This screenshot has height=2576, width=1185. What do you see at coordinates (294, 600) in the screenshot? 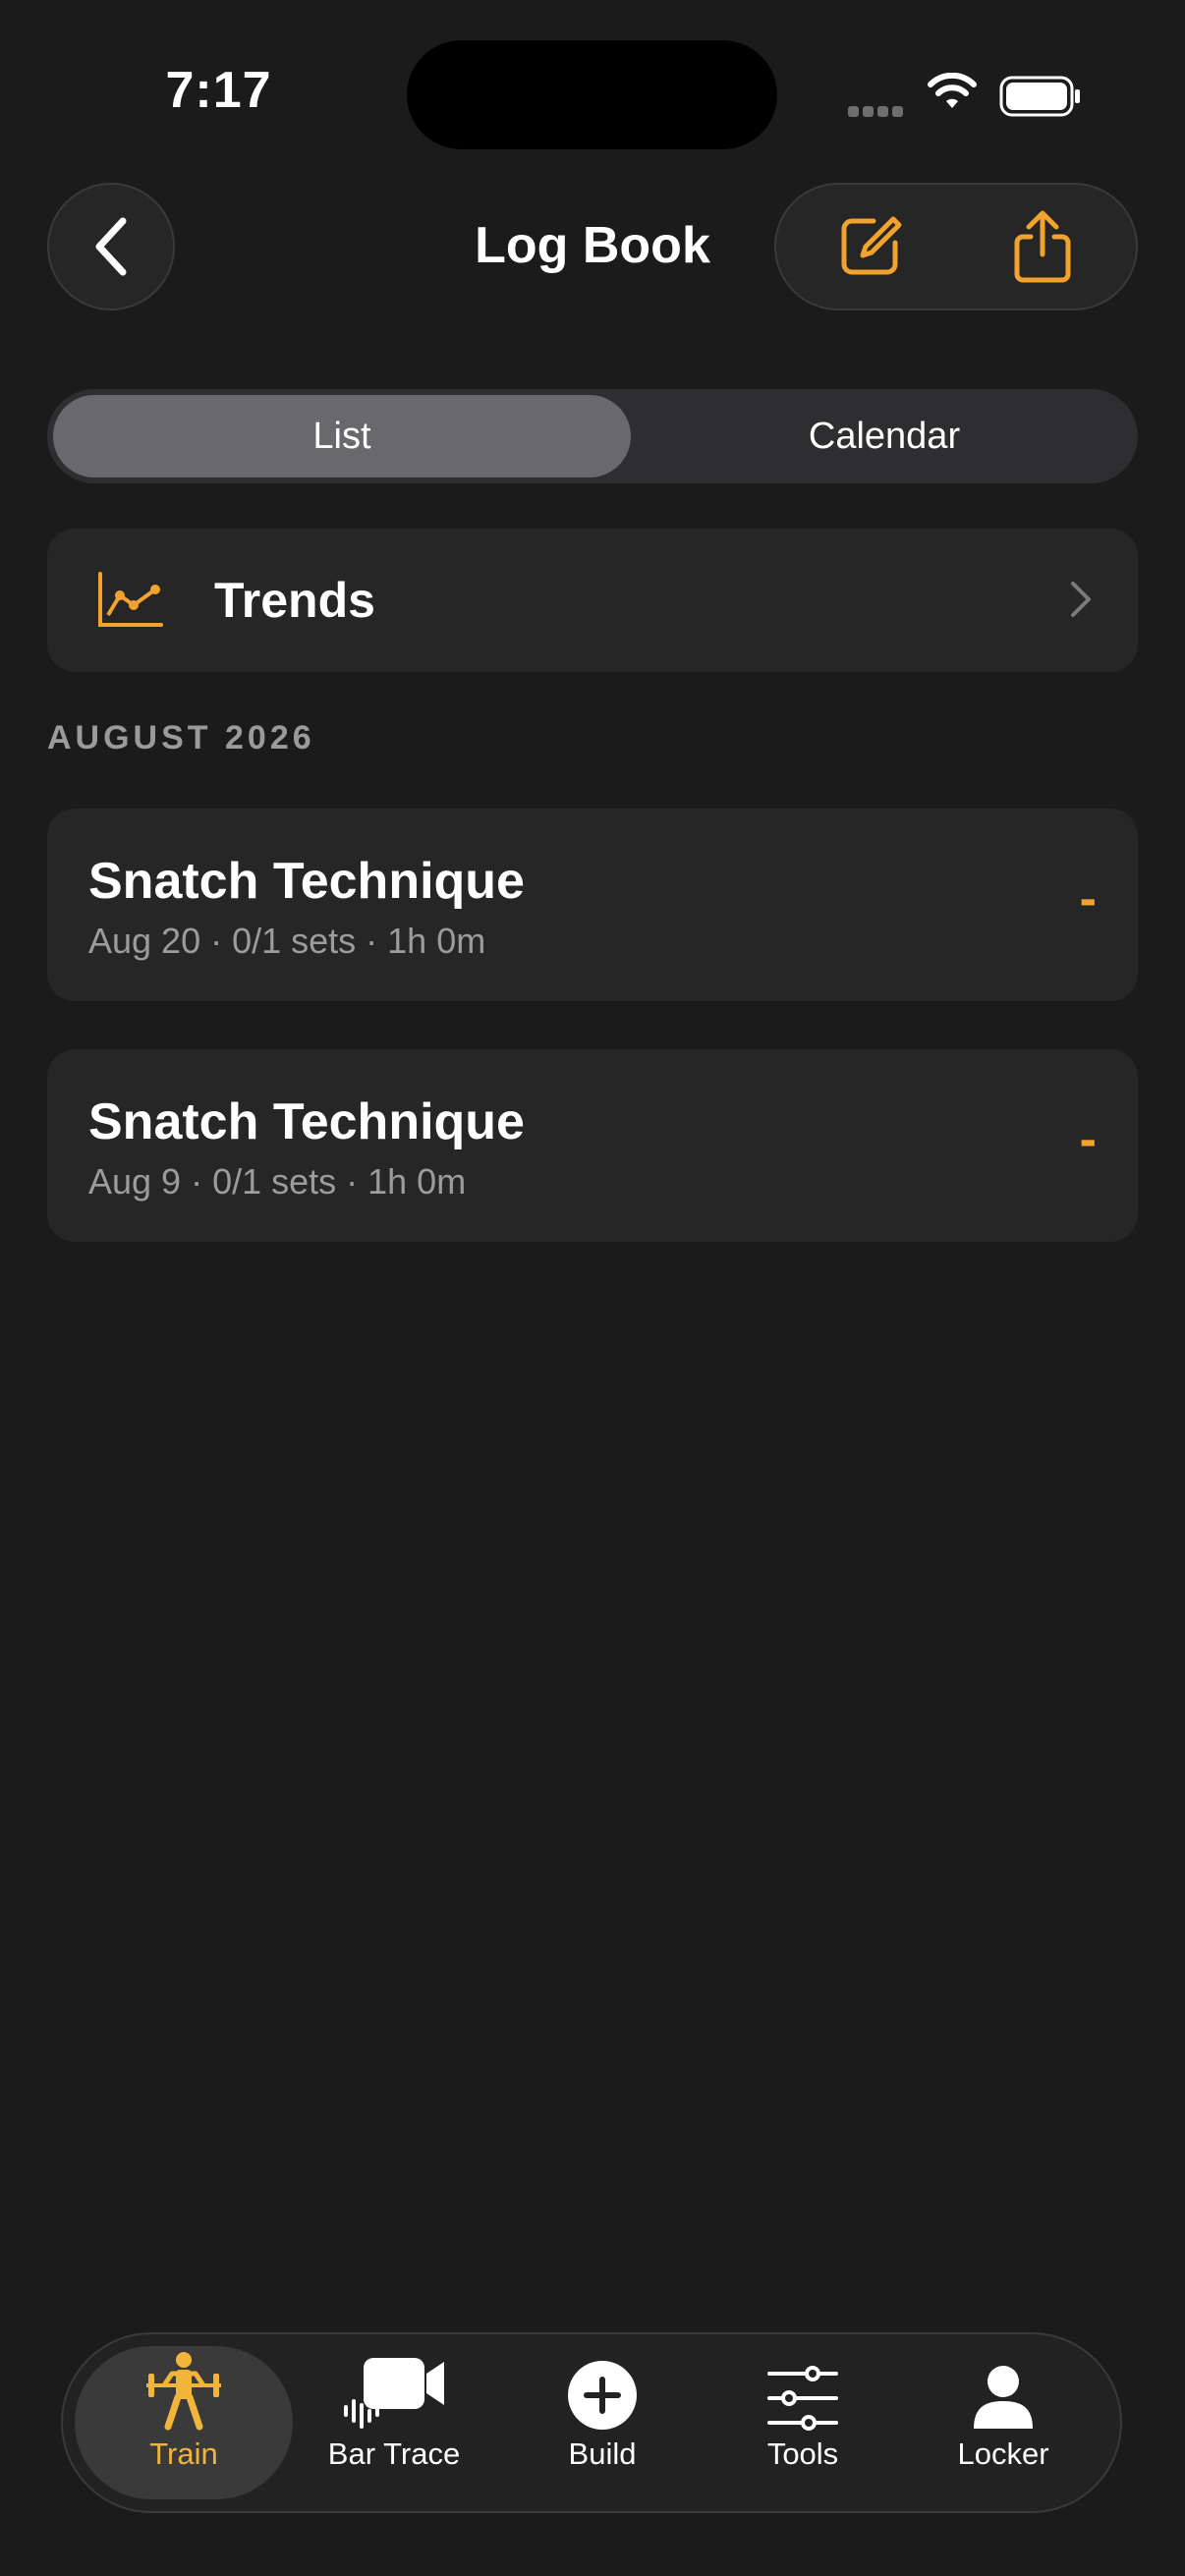
I see `trends-label: Trends` at bounding box center [294, 600].